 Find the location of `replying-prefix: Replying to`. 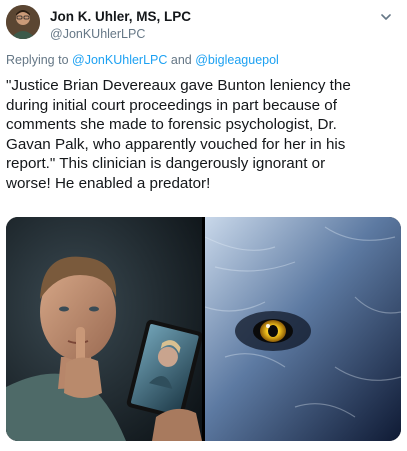

replying-prefix: Replying to is located at coordinates (37, 60).